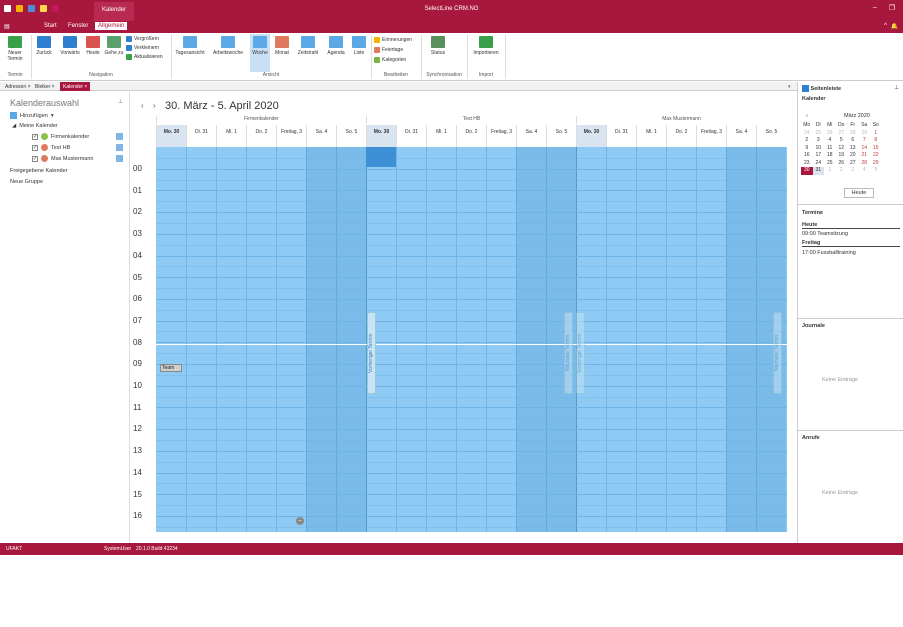  What do you see at coordinates (15, 49) in the screenshot?
I see `new-termin-button: Neuer Termin` at bounding box center [15, 49].